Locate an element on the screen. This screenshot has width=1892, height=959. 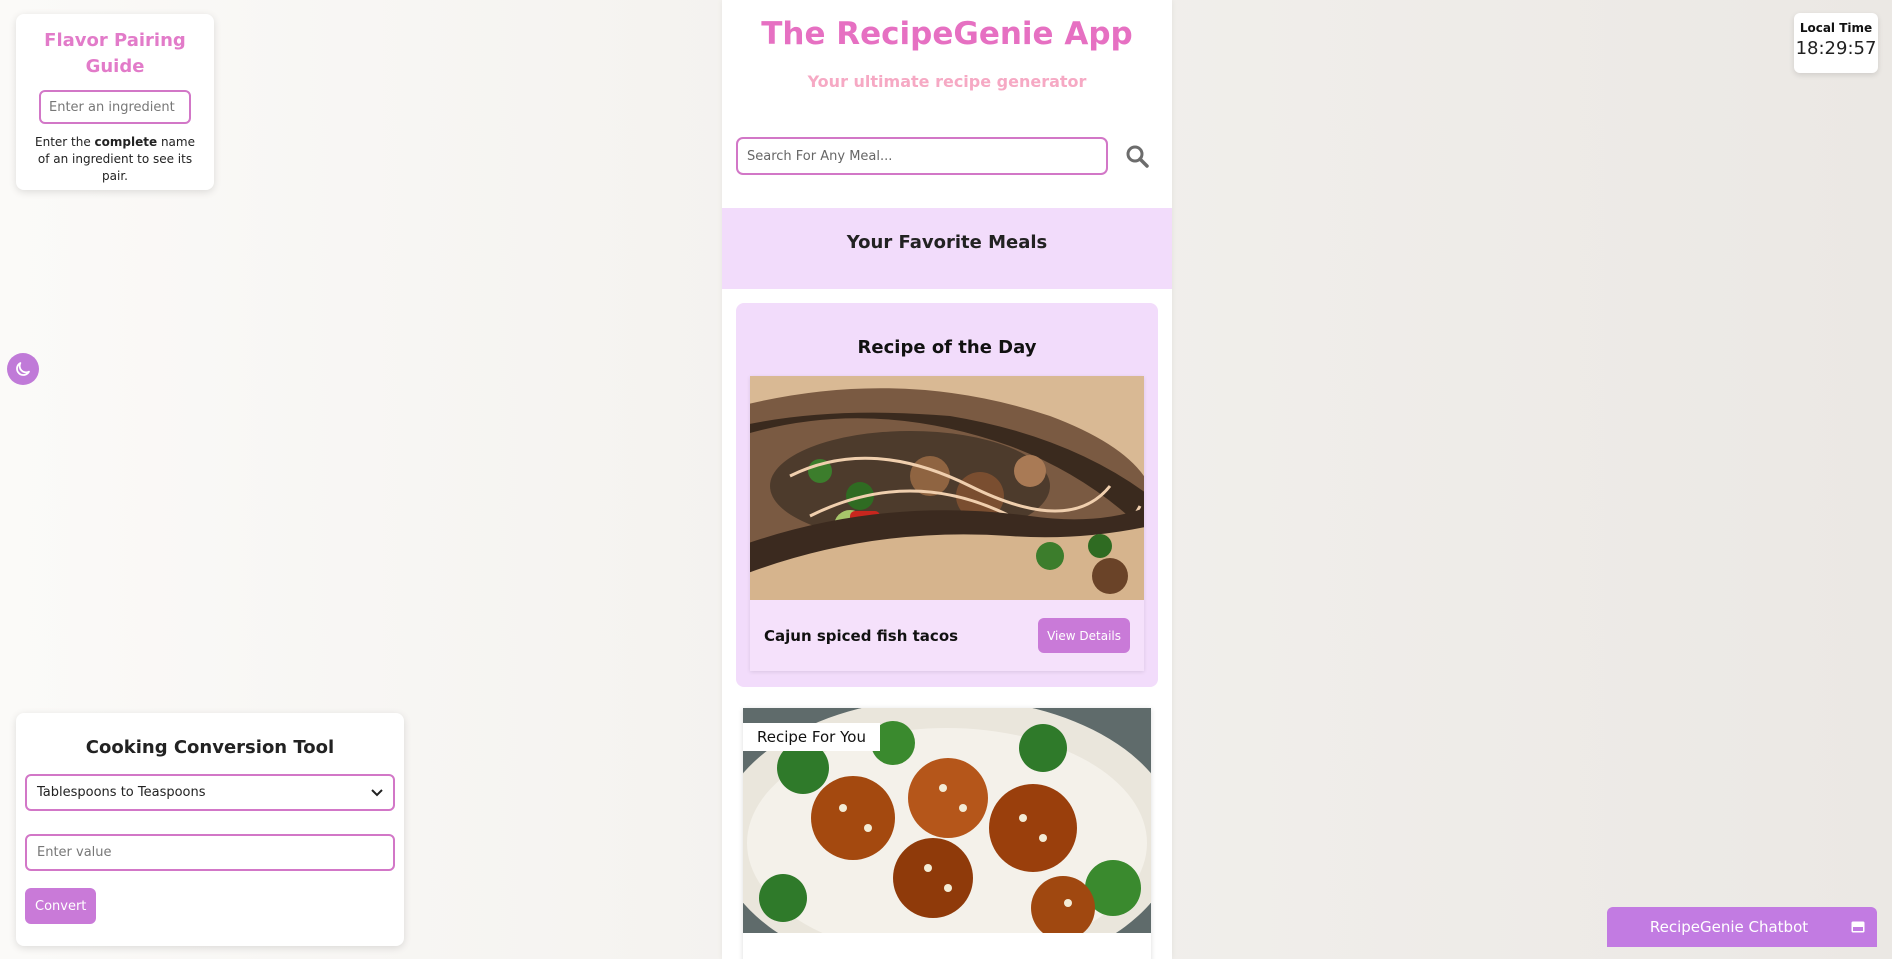
recipe-for-you-badge: Recipe For You is located at coordinates (811, 737).